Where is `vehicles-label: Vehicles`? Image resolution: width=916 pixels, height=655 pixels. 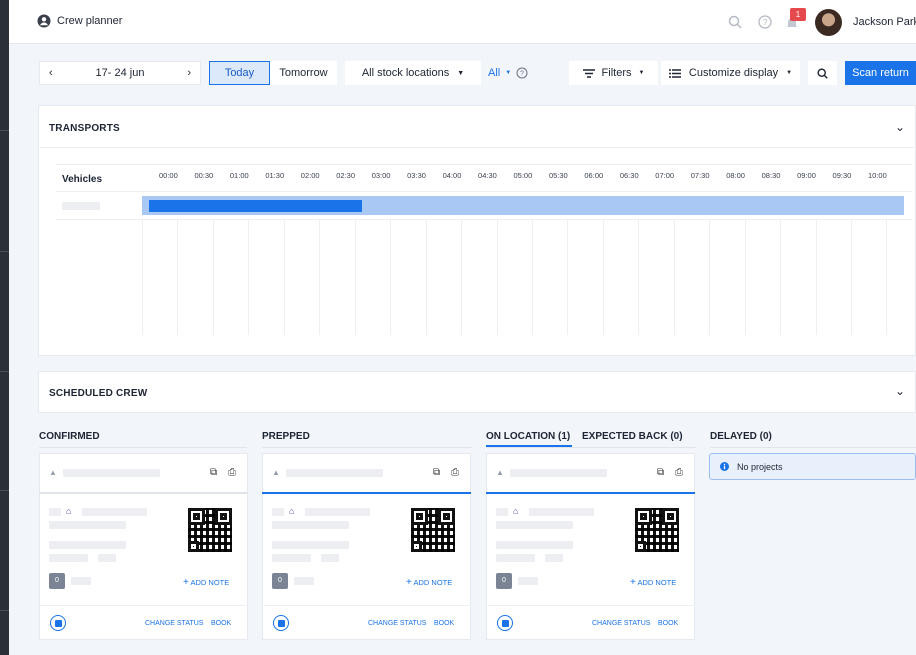 vehicles-label: Vehicles is located at coordinates (82, 179).